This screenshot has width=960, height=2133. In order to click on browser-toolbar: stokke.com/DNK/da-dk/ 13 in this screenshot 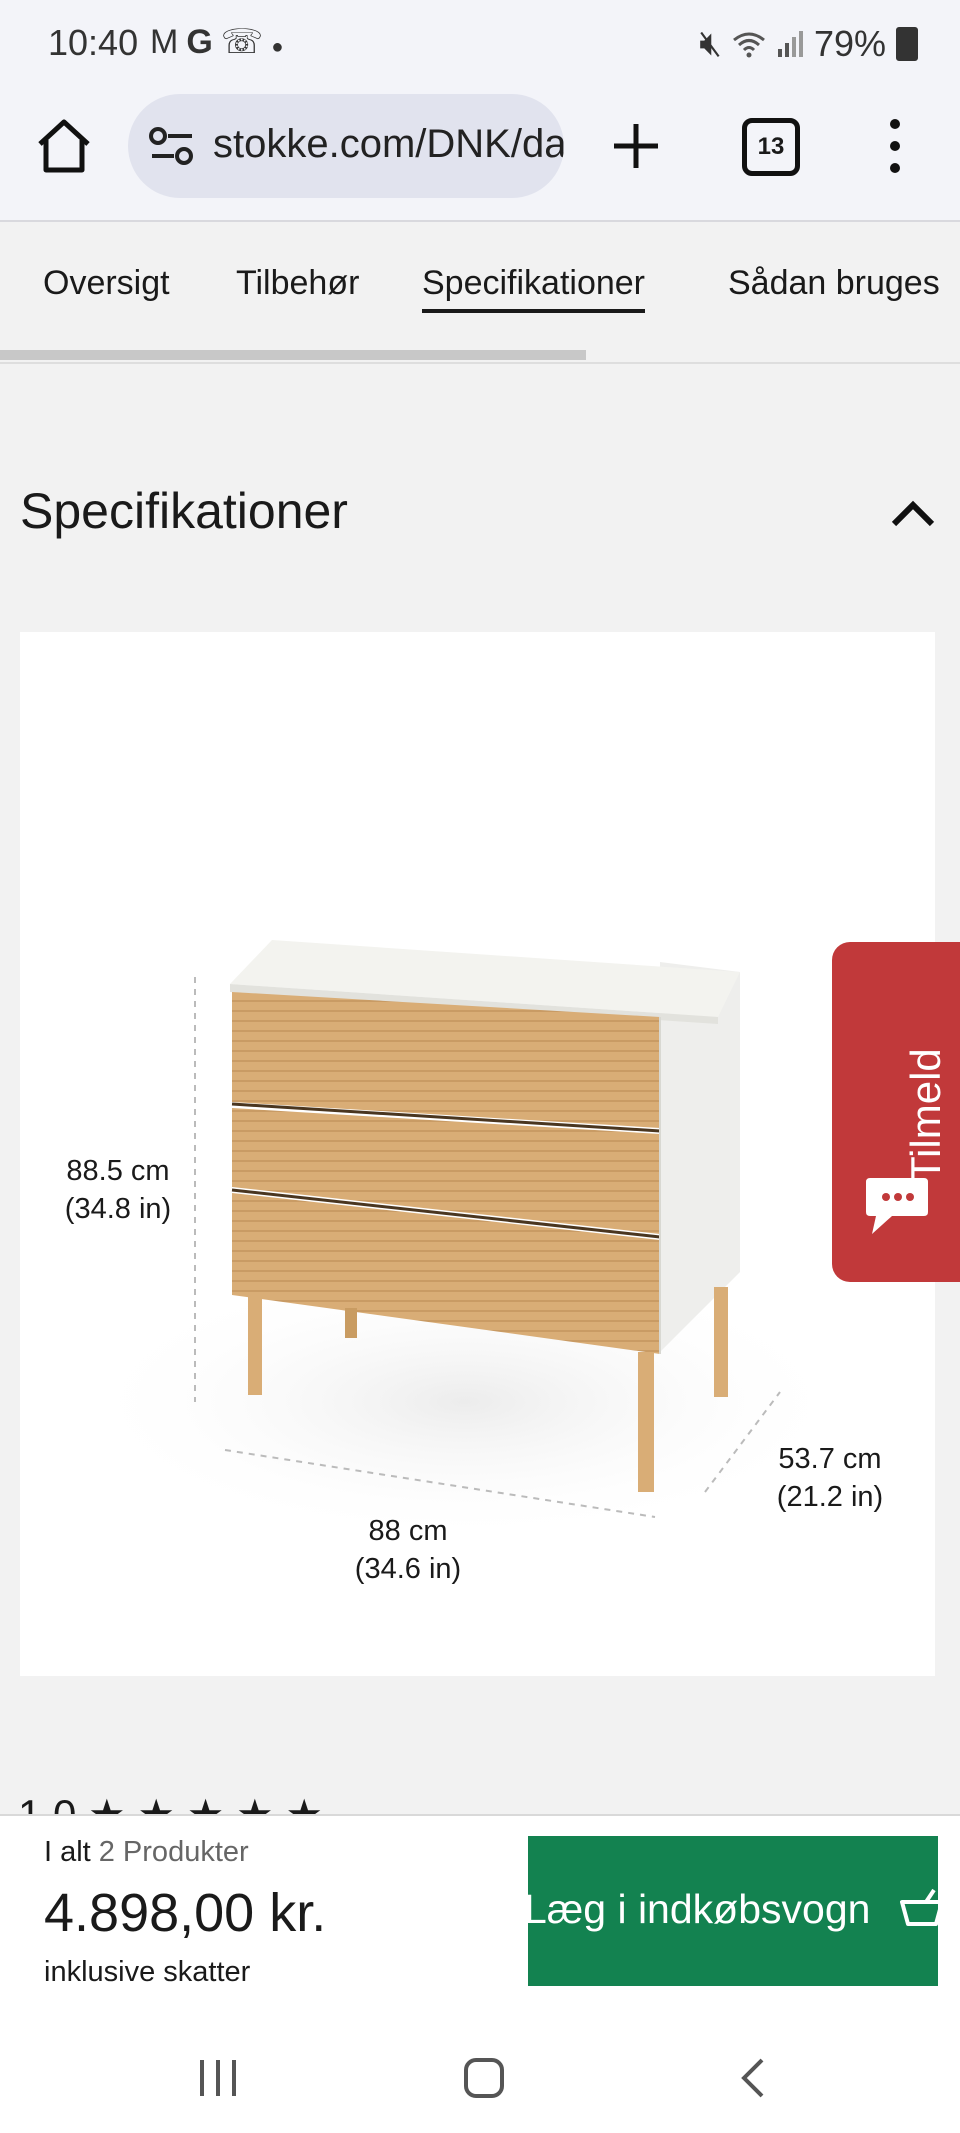, I will do `click(480, 155)`.